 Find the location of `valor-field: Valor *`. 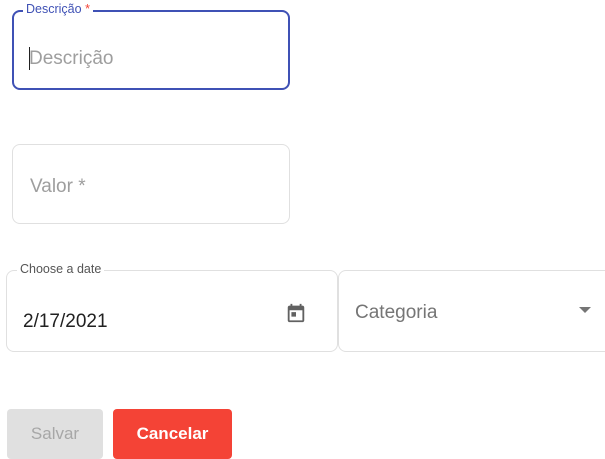

valor-field: Valor * is located at coordinates (151, 184).